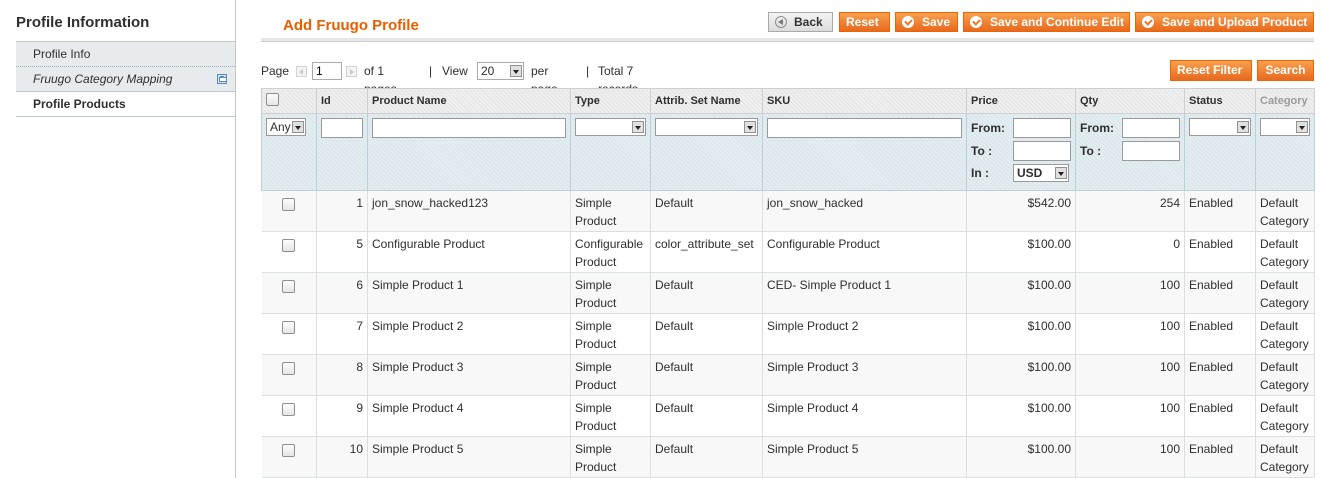  Describe the element at coordinates (706, 334) in the screenshot. I see `cell-attrib-set: Default` at that location.